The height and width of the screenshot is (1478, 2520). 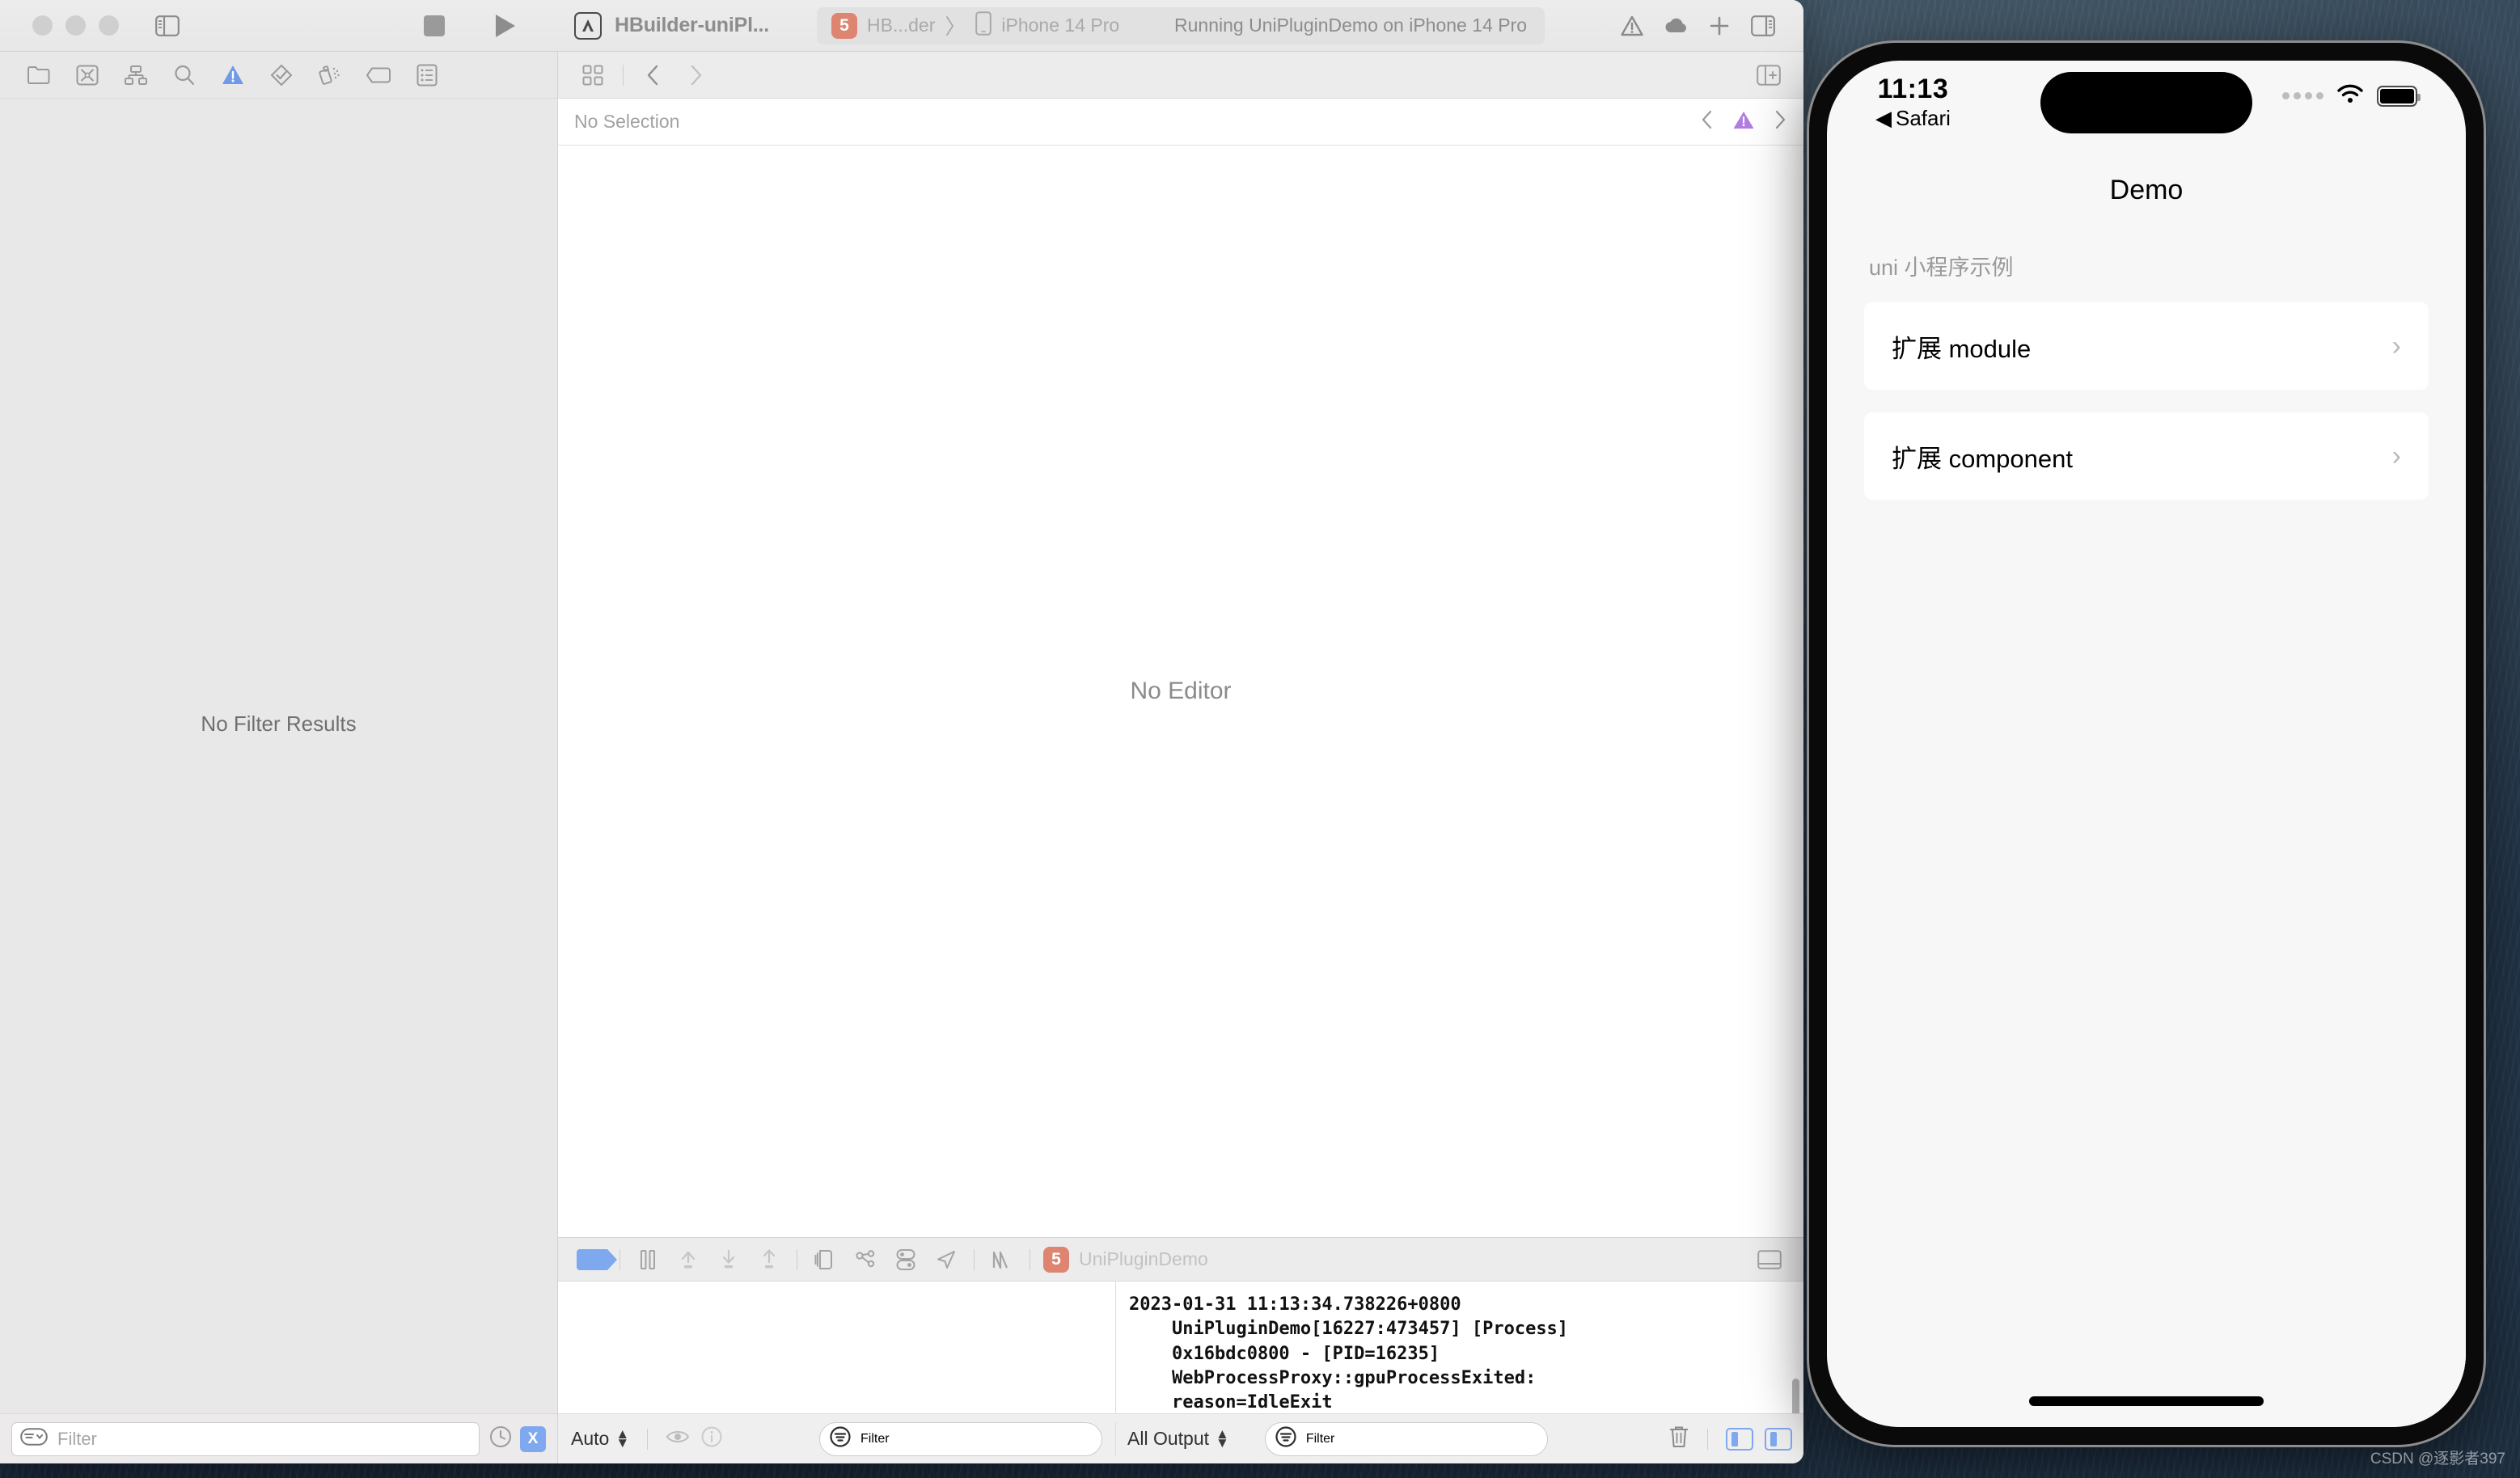 I want to click on sidebar-item-debug-navigator, so click(x=330, y=75).